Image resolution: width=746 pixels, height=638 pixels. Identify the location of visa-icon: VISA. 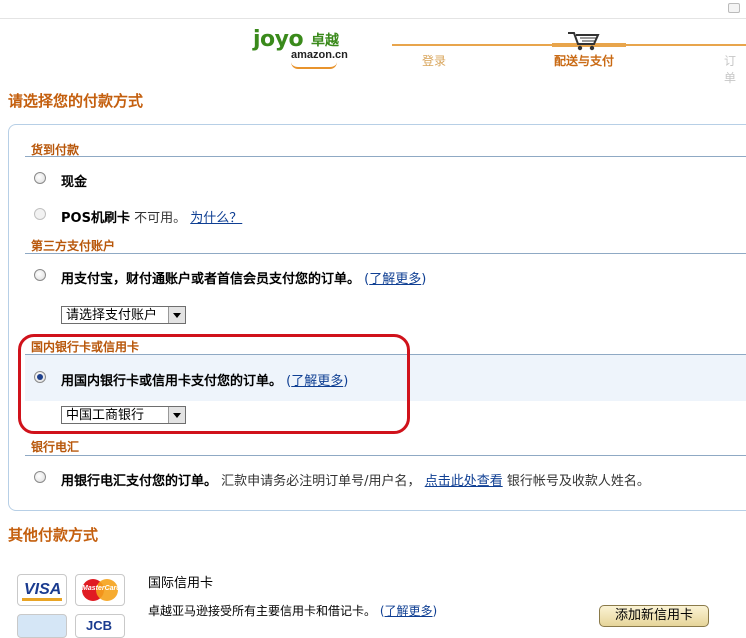
(42, 590).